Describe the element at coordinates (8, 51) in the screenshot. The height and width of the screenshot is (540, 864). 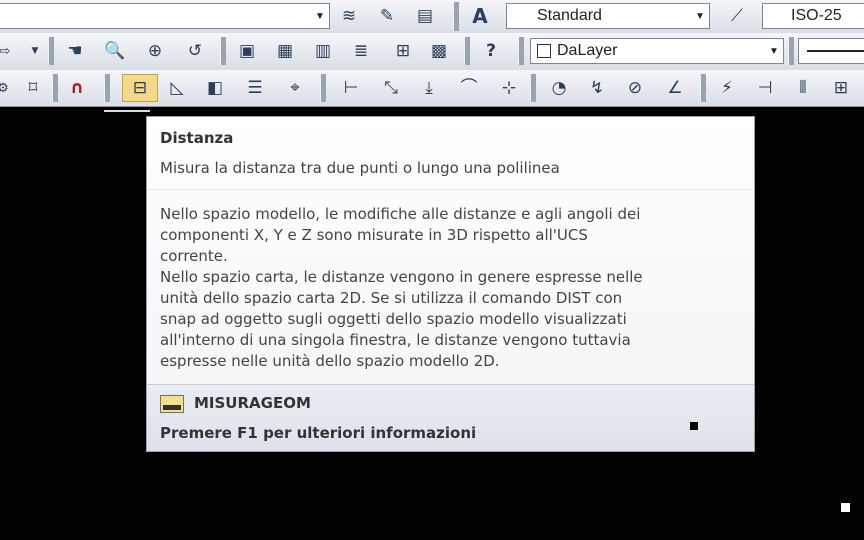
I see `redo-icon: ⇨` at that location.